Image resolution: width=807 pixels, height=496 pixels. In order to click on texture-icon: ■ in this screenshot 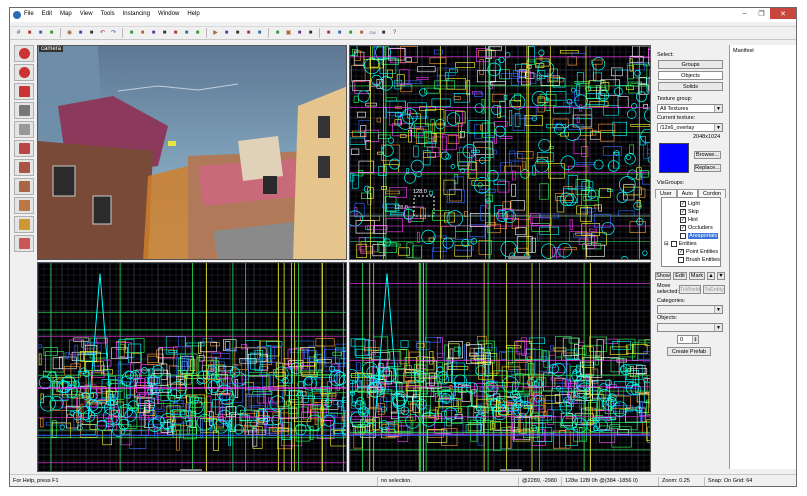, I will do `click(350, 33)`.